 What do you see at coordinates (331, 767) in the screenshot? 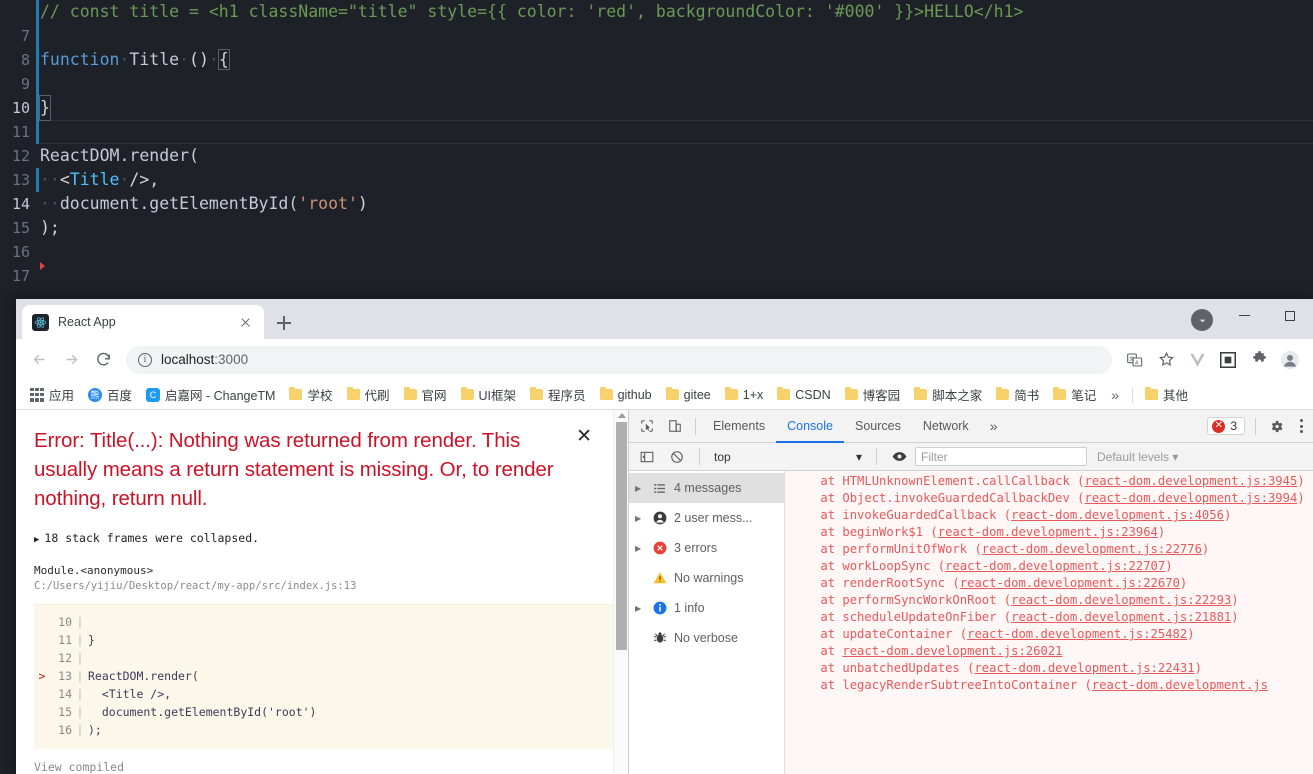
I see `view-compiled-button: View compiled` at bounding box center [331, 767].